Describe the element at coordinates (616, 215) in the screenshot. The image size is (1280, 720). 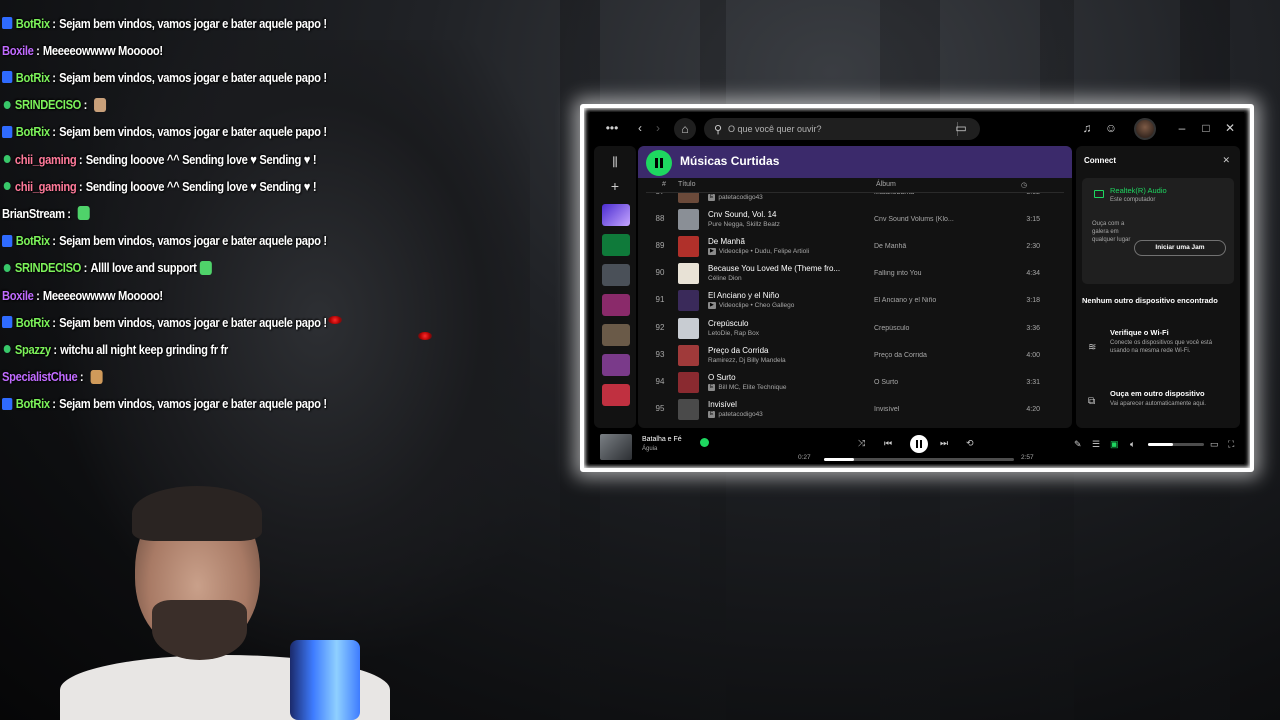
I see `liked-songs-item` at that location.